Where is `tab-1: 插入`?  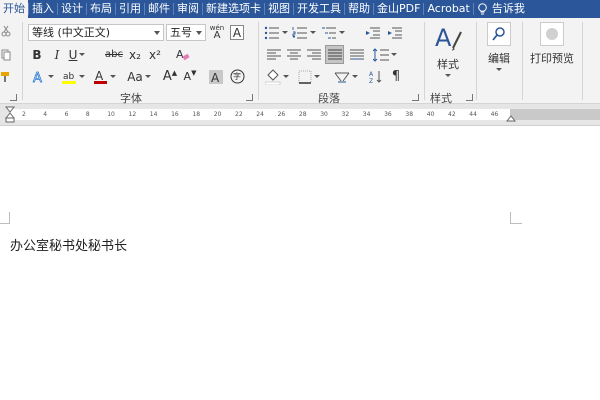
tab-1: 插入 is located at coordinates (43, 9).